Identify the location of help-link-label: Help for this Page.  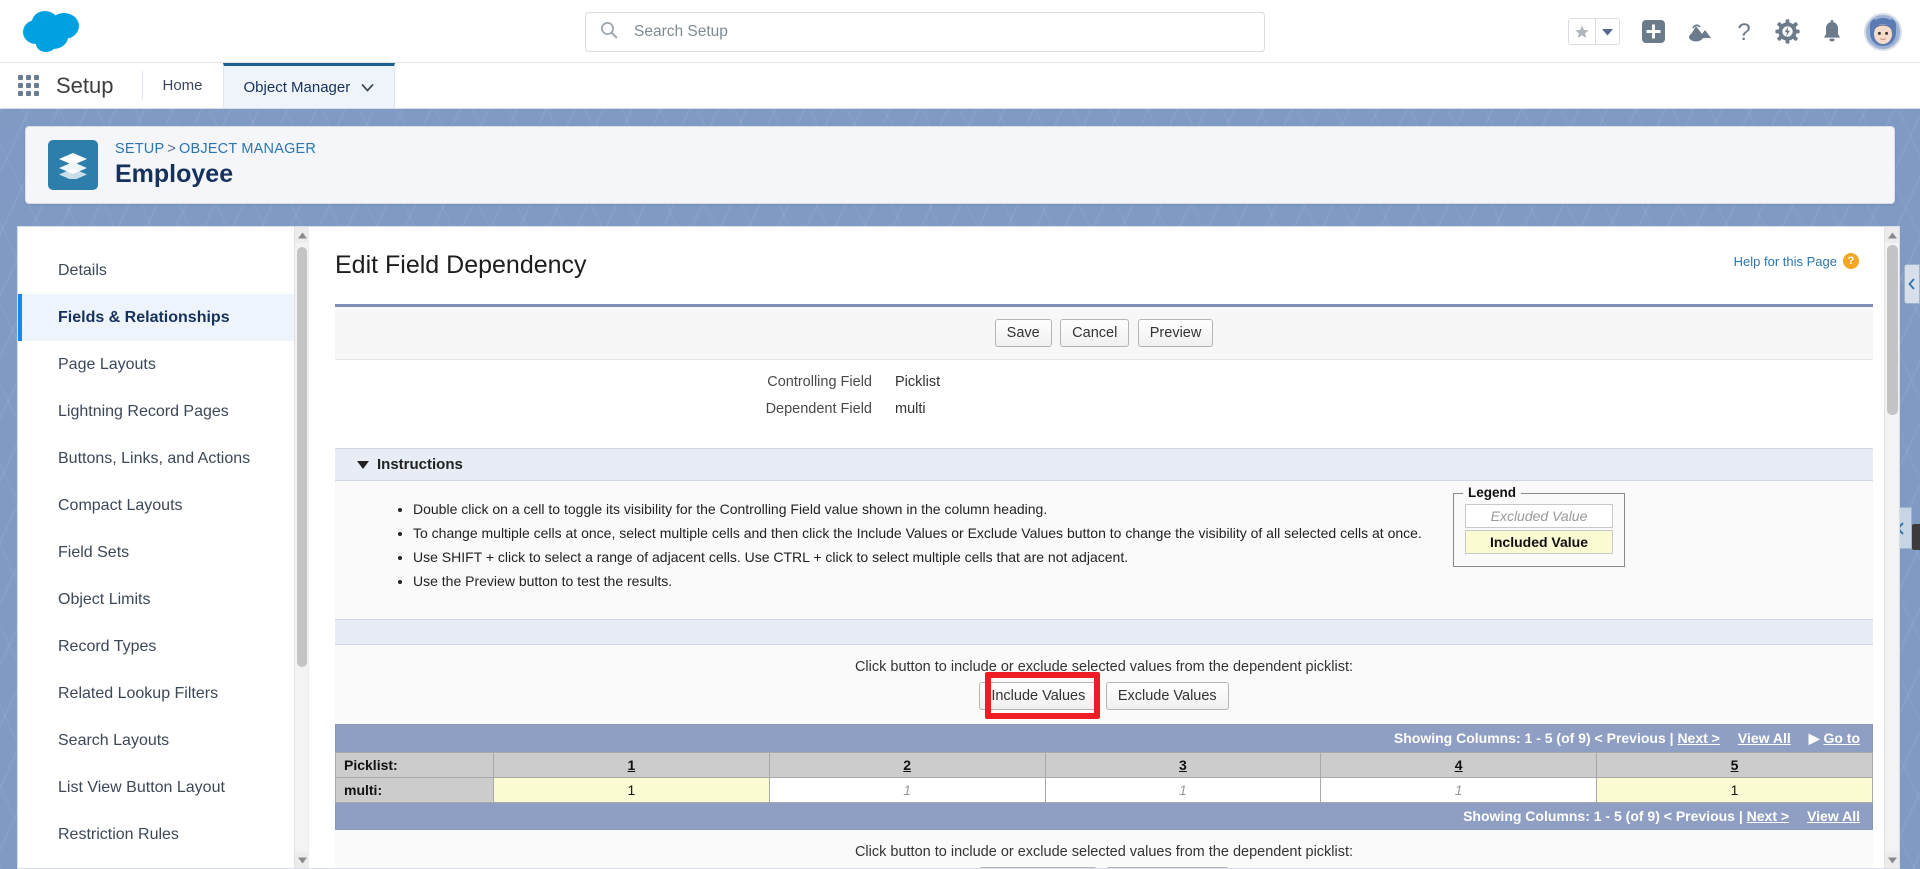
(1785, 261).